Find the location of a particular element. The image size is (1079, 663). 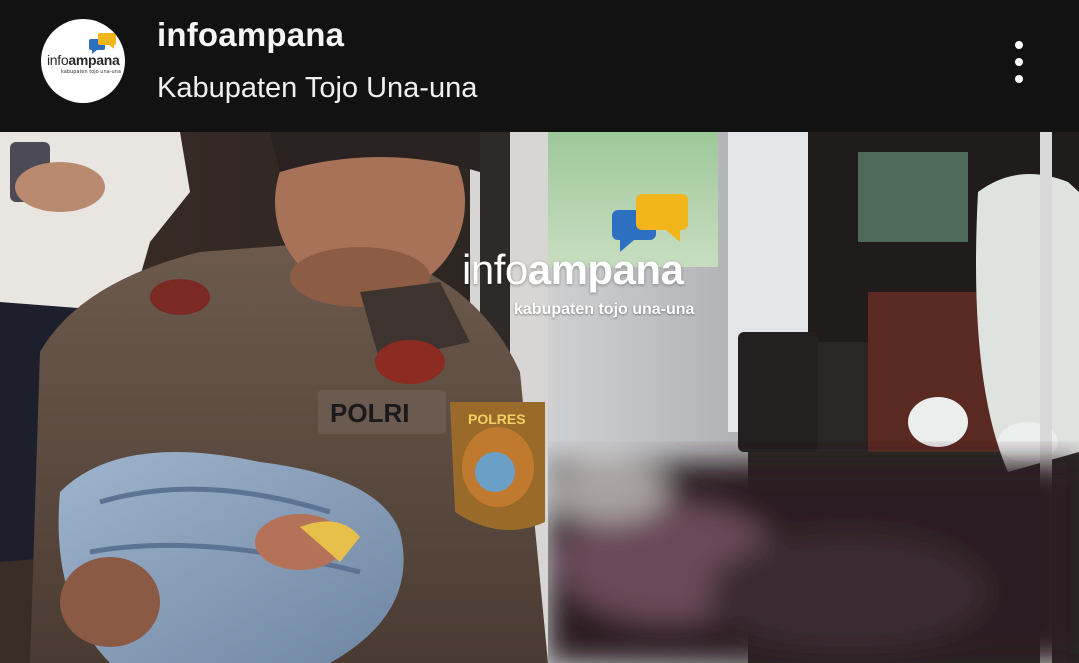

watermark-logo: infoampana kabupaten tojo una-una is located at coordinates (590, 259).